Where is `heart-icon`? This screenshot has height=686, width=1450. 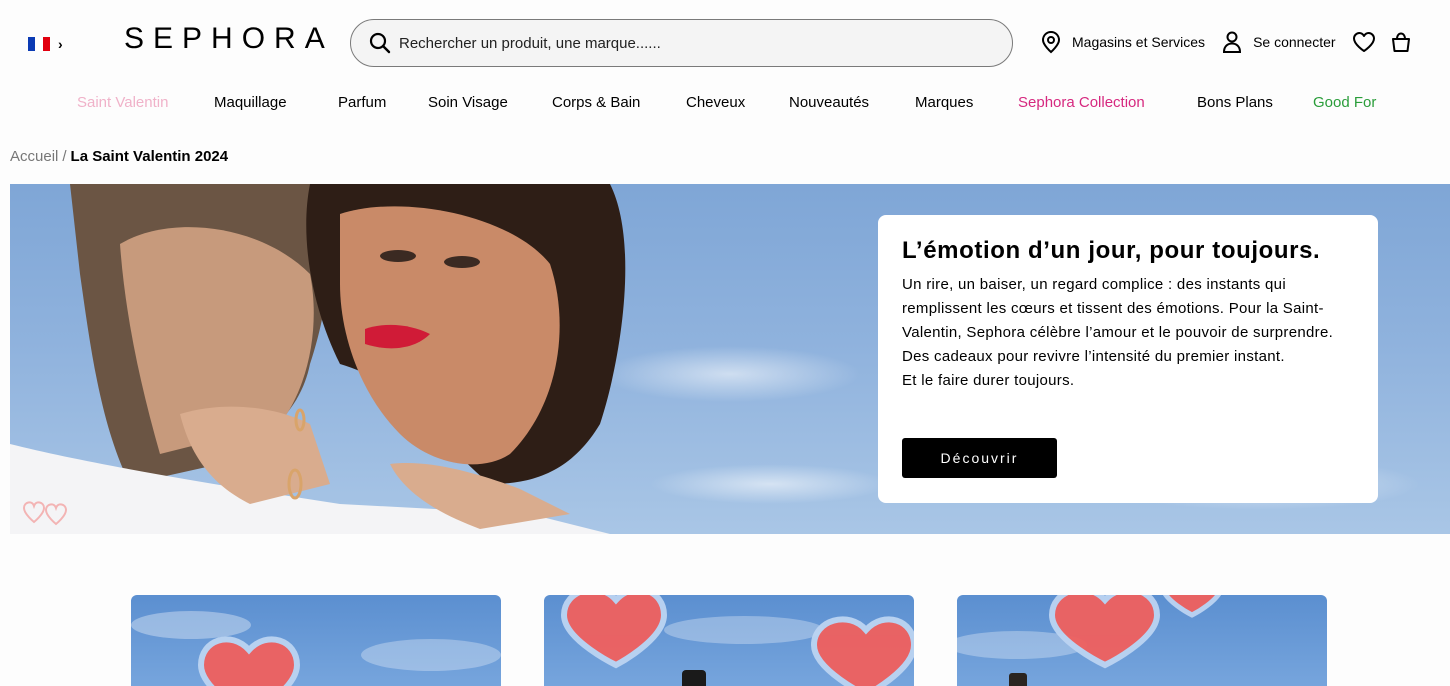 heart-icon is located at coordinates (1363, 42).